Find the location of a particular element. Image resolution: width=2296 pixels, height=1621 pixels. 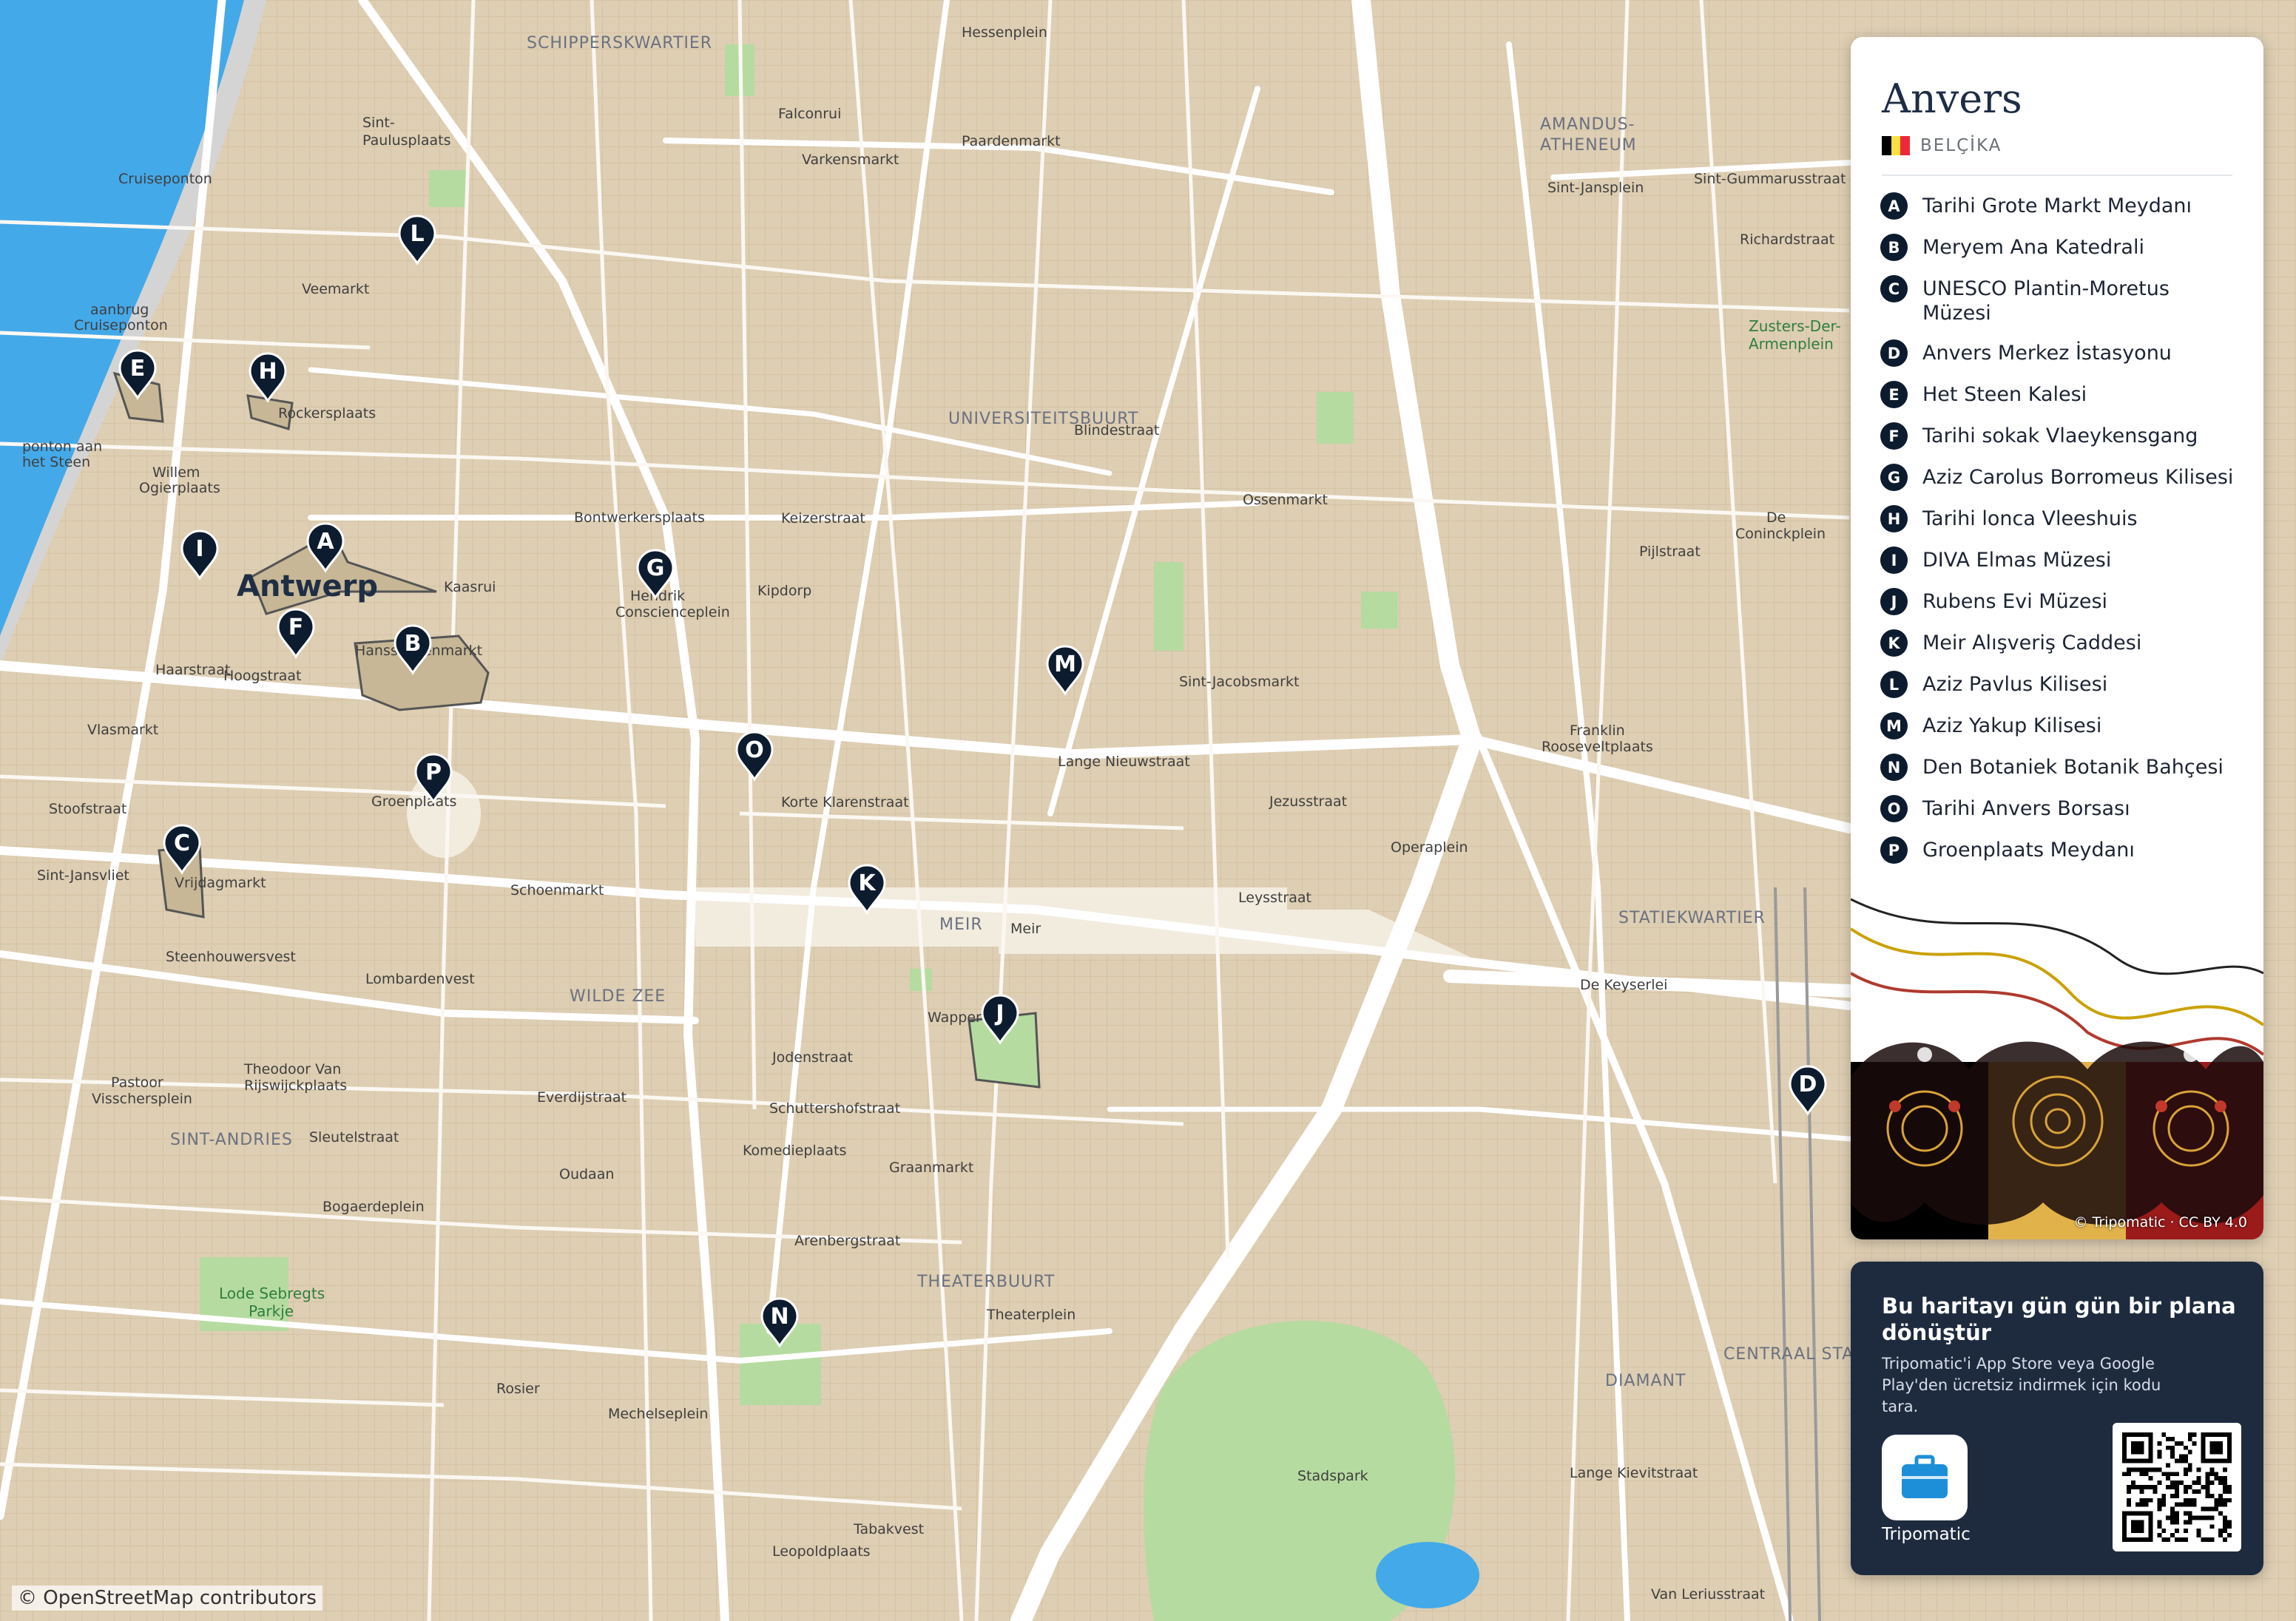

poi-item-f: F Tarihi sokak Vlaeykensgang is located at coordinates (2061, 436).